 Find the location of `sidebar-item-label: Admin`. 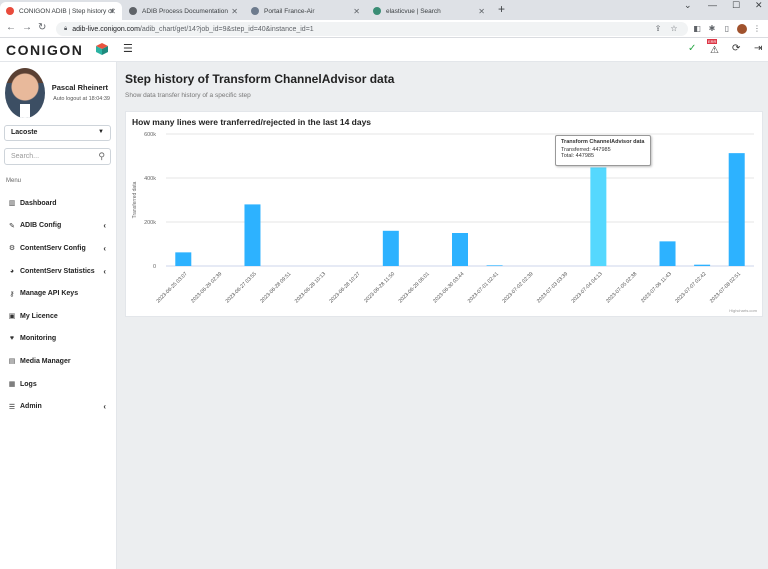

sidebar-item-label: Admin is located at coordinates (31, 407).